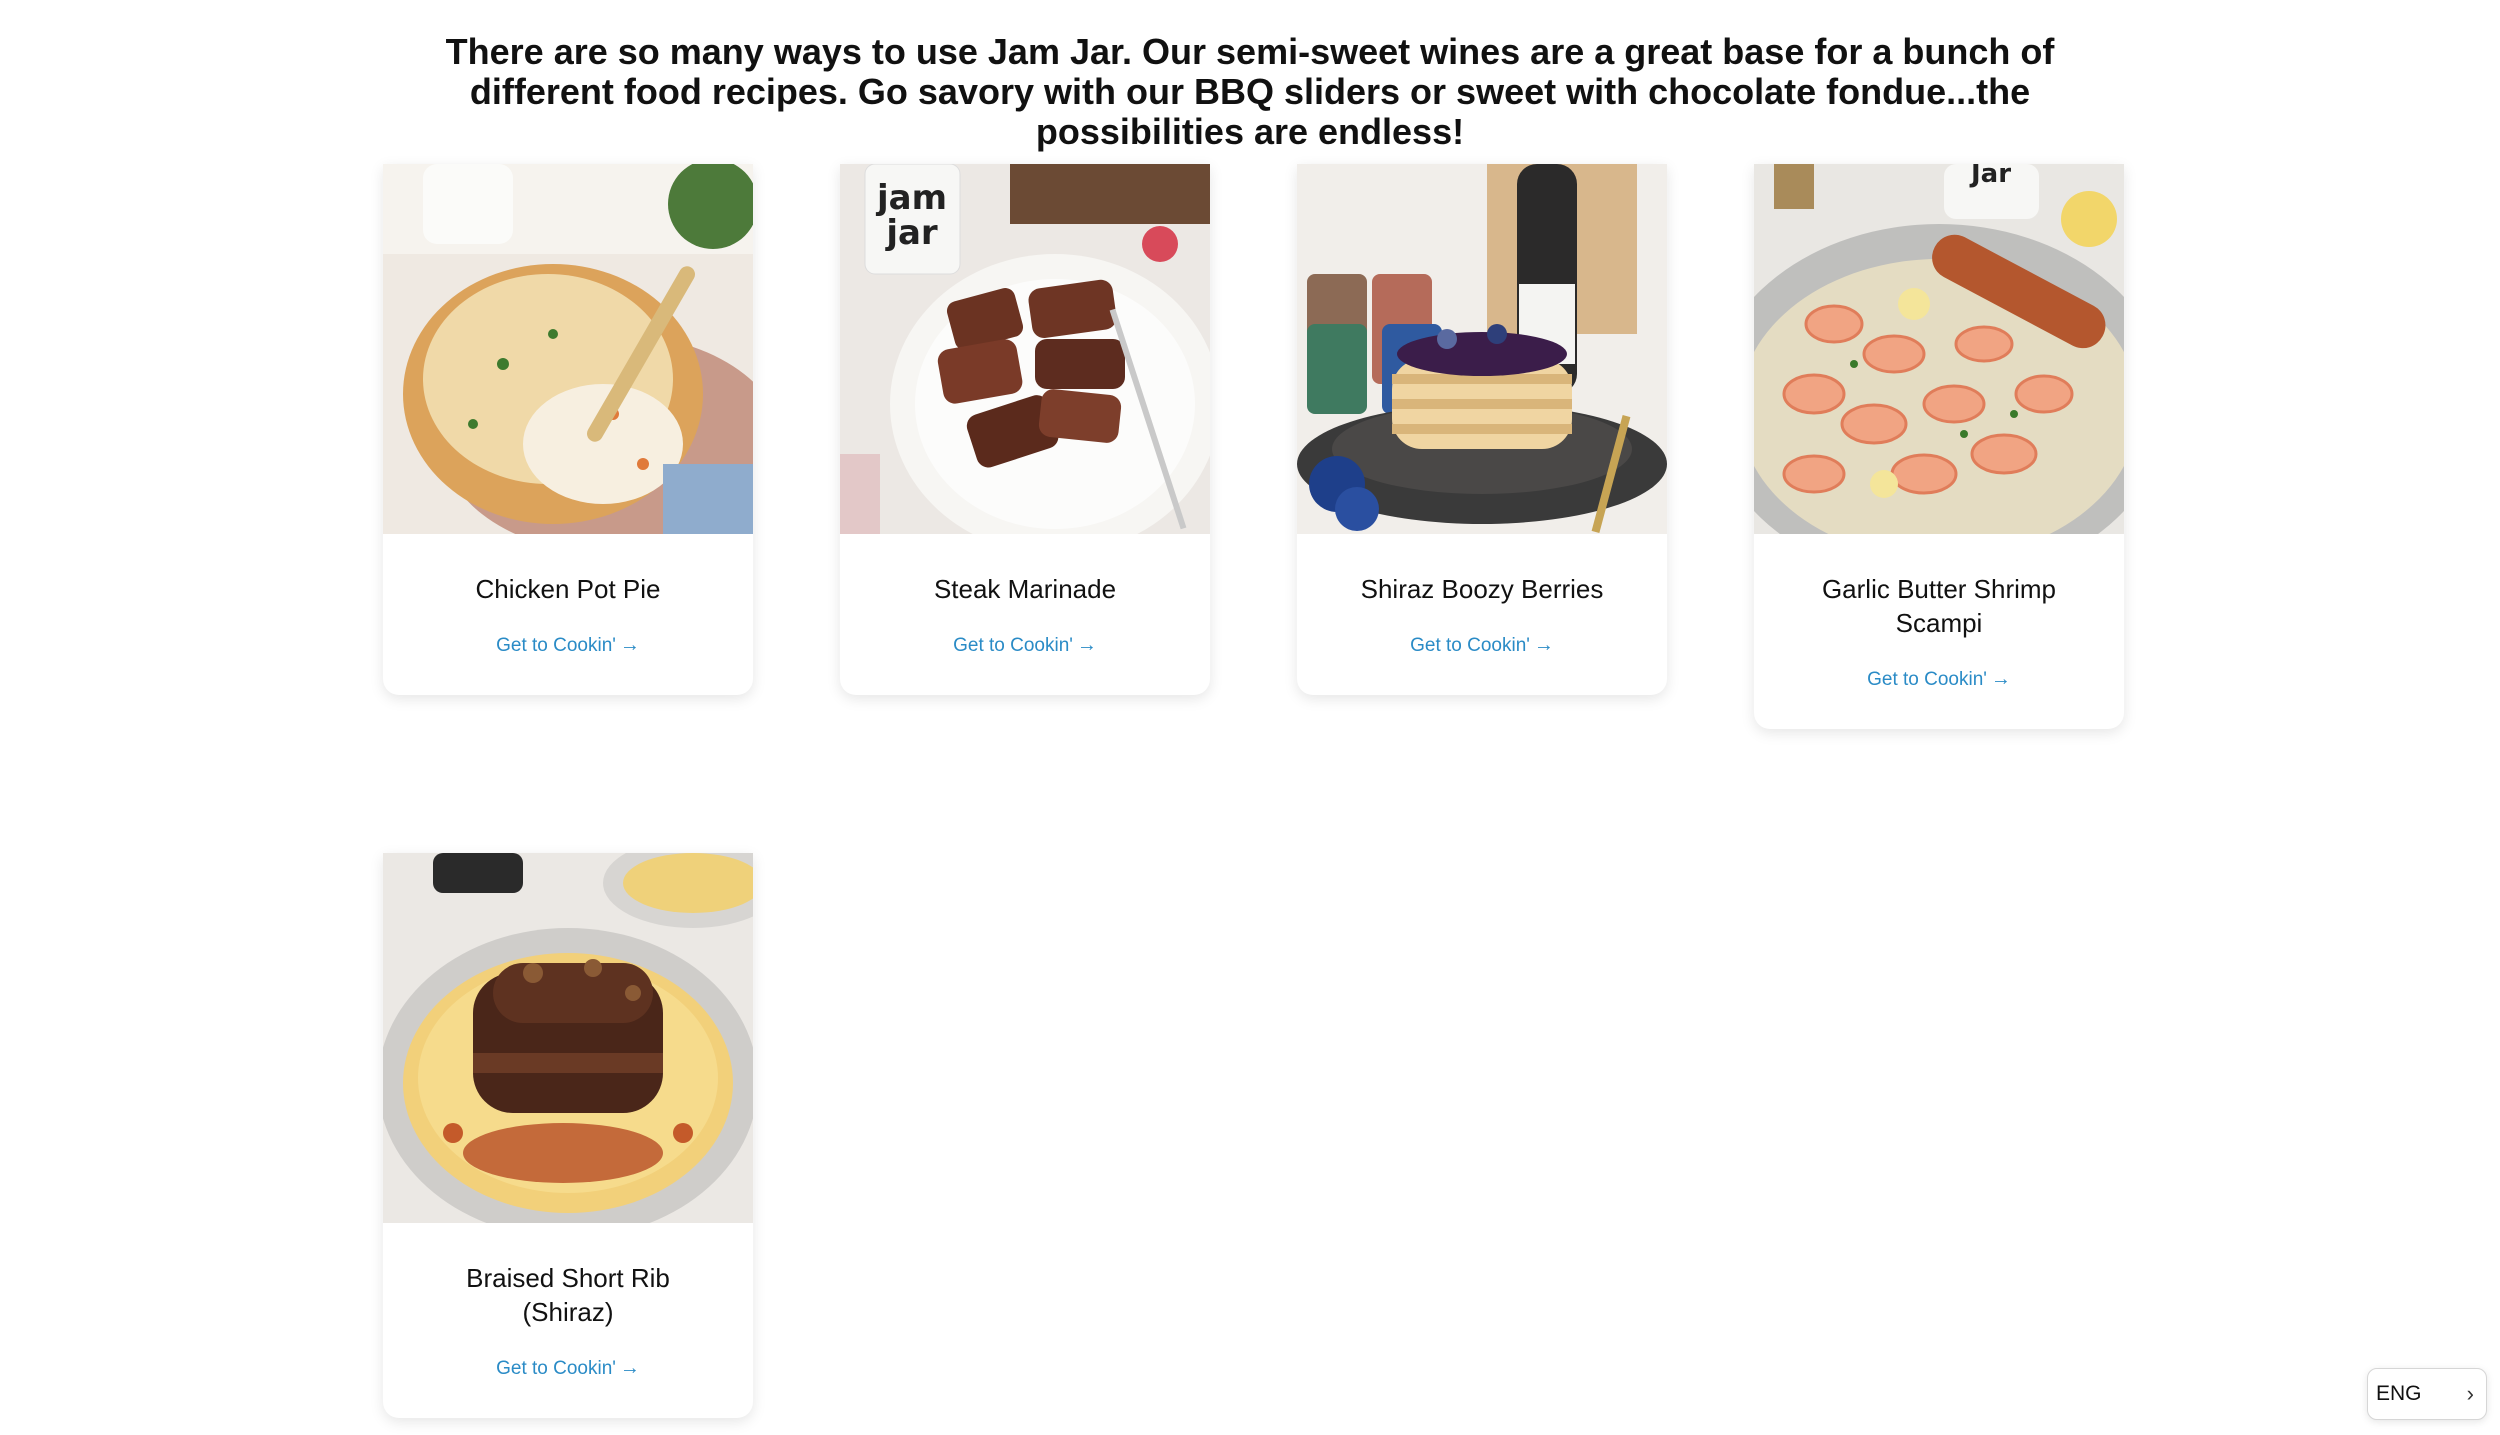 This screenshot has height=1435, width=2500. I want to click on recipe-card-steak-marinade: jam jar Steak Marinade Get to Cookin' →, so click(1025, 429).